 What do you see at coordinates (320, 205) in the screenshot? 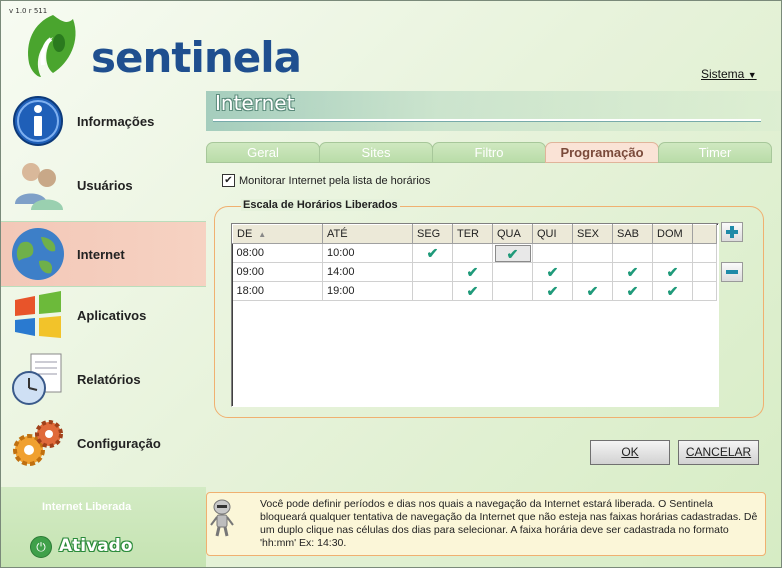
I see `group-title: Escala de Horários Liberados` at bounding box center [320, 205].